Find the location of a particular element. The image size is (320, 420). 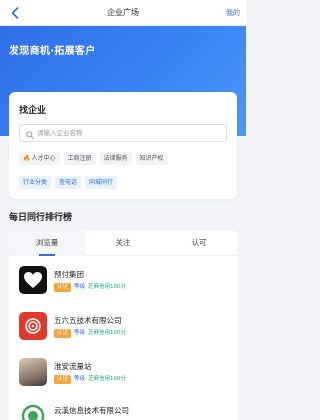

chip-talent-center: 🔥人才中心 is located at coordinates (39, 158).